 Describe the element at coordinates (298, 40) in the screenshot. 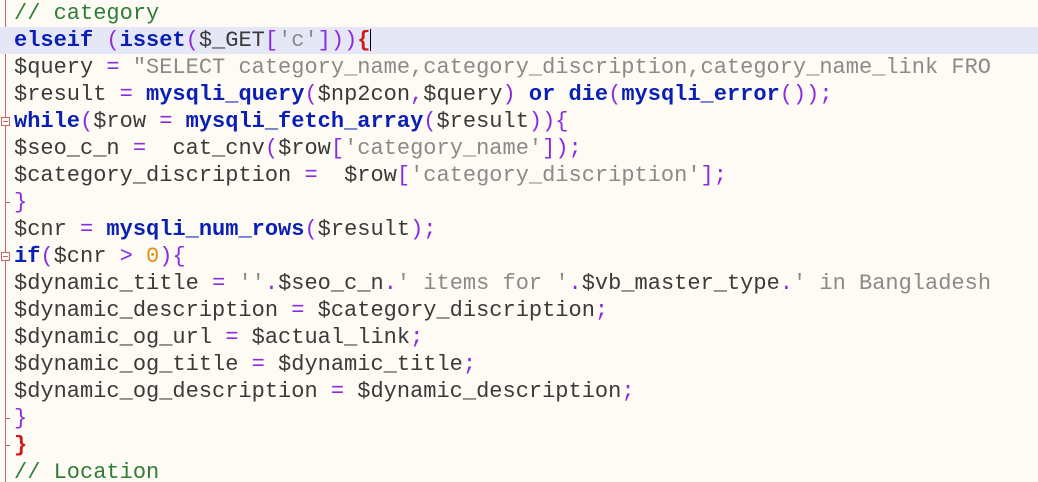

I see `code-token: 'c'` at that location.